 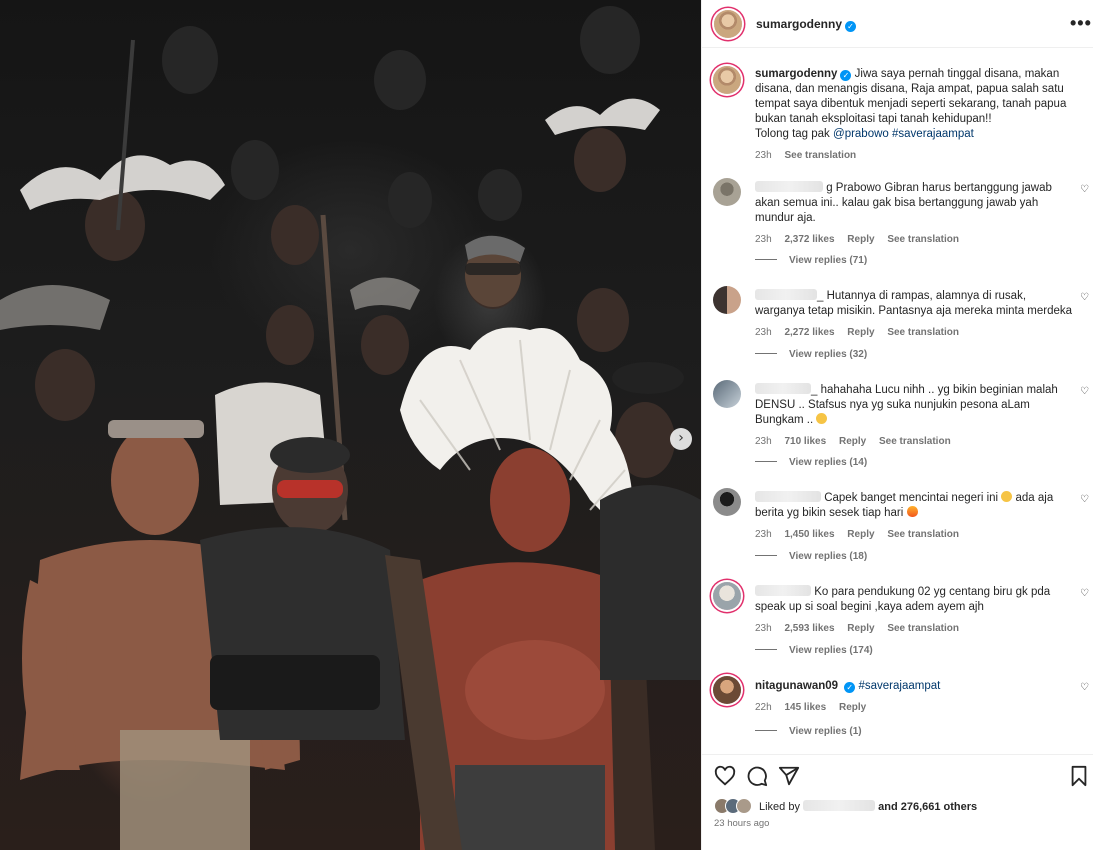 I want to click on caption-tag-prefix: Tolong tag pak, so click(x=792, y=134).